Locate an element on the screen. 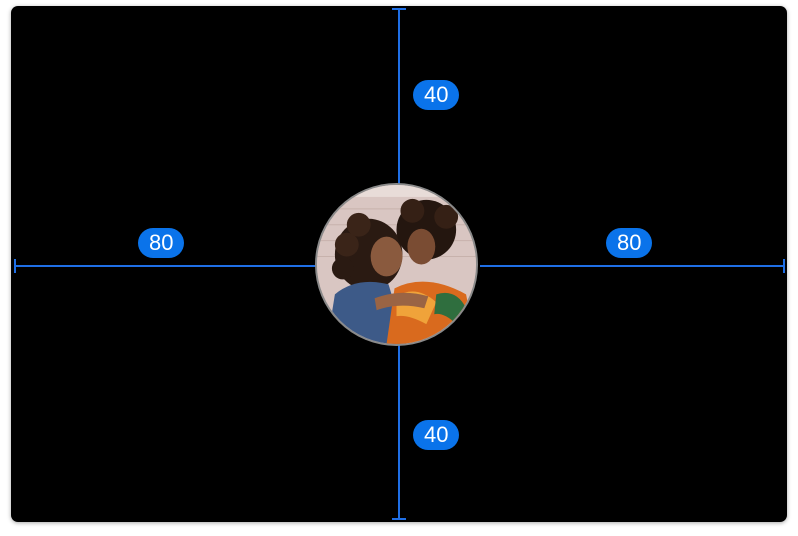 The height and width of the screenshot is (536, 798). avatar-photo is located at coordinates (396, 264).